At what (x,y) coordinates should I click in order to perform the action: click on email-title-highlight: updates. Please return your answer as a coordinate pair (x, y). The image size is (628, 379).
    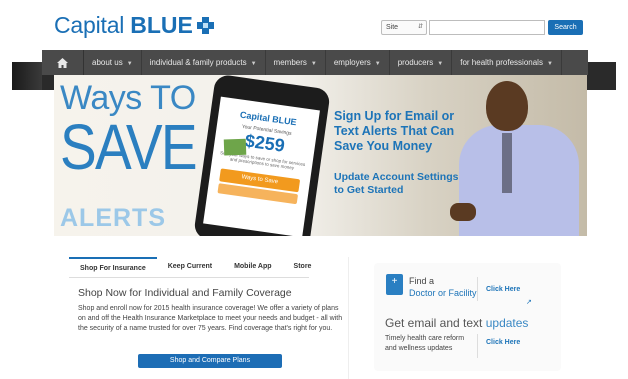
    Looking at the image, I should click on (507, 323).